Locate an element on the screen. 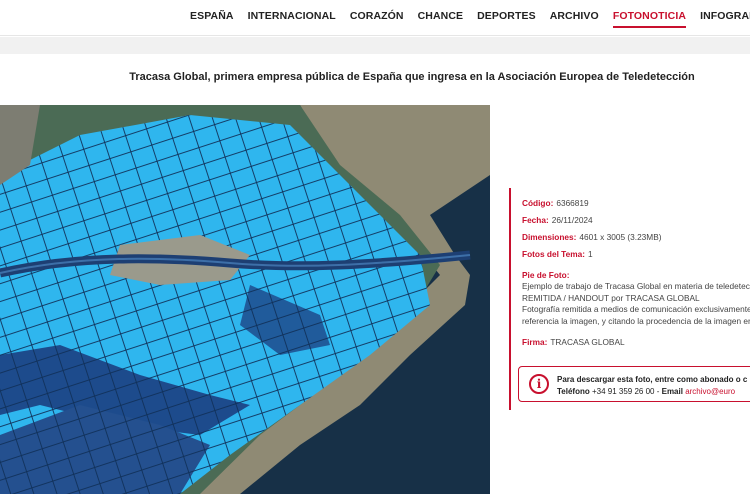  info-icon: i is located at coordinates (539, 384).